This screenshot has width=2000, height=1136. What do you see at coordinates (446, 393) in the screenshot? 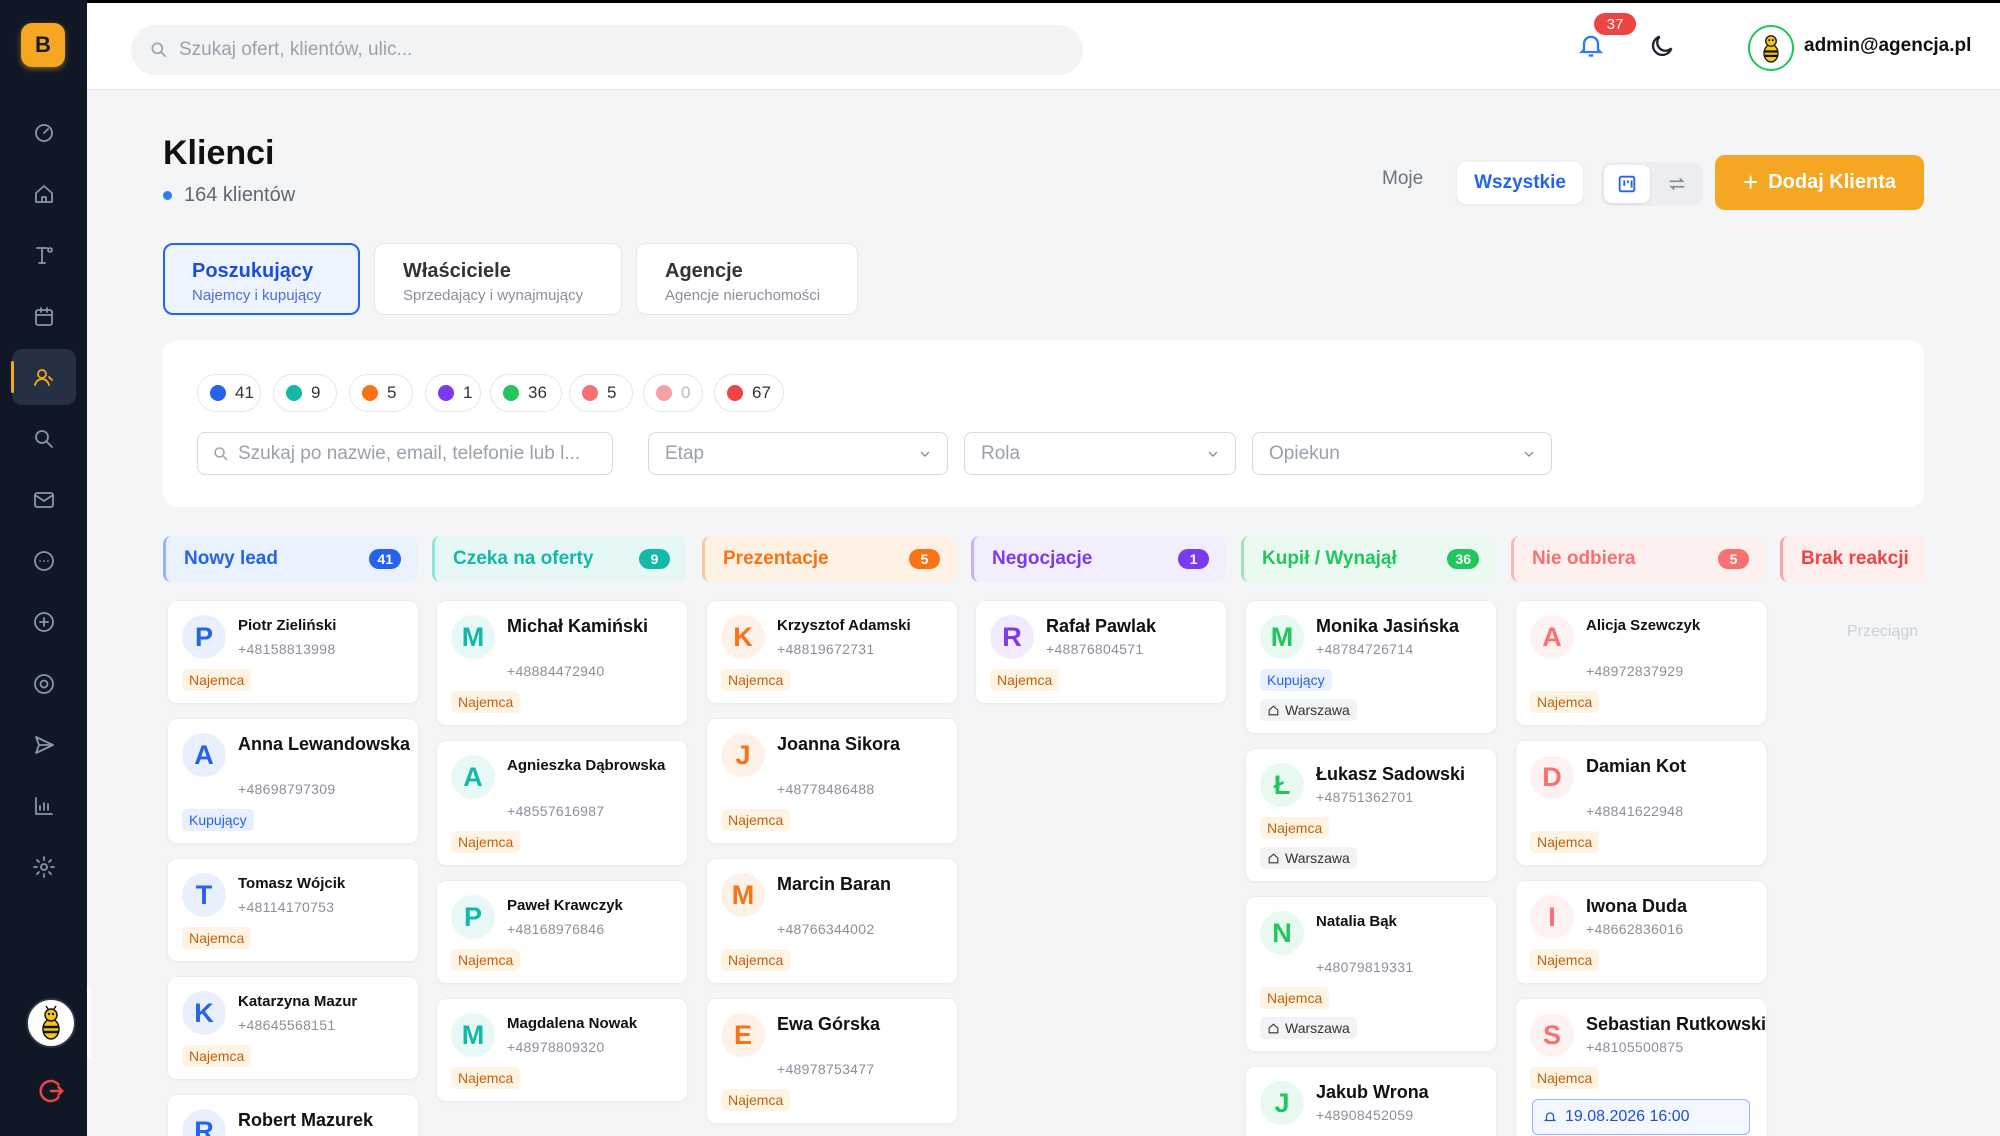
I see `stage-color-dot` at bounding box center [446, 393].